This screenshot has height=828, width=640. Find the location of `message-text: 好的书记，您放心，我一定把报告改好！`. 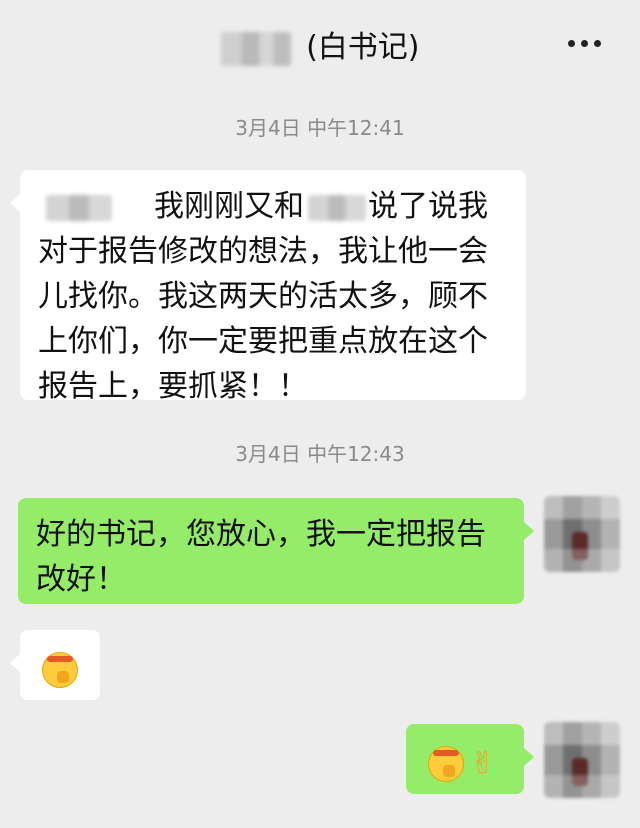

message-text: 好的书记，您放心，我一定把报告改好！ is located at coordinates (261, 557).